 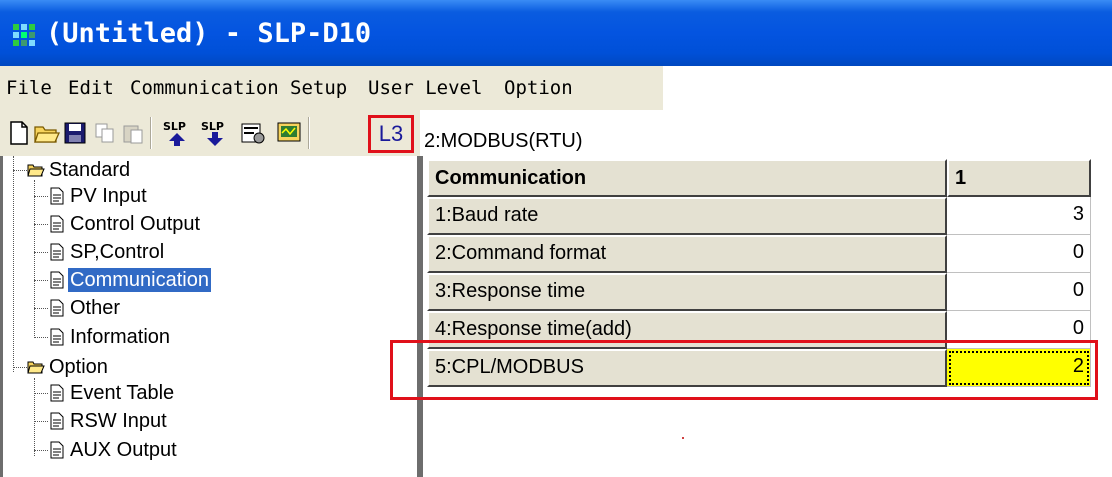 I want to click on tree-node-label: Option, so click(x=78, y=367).